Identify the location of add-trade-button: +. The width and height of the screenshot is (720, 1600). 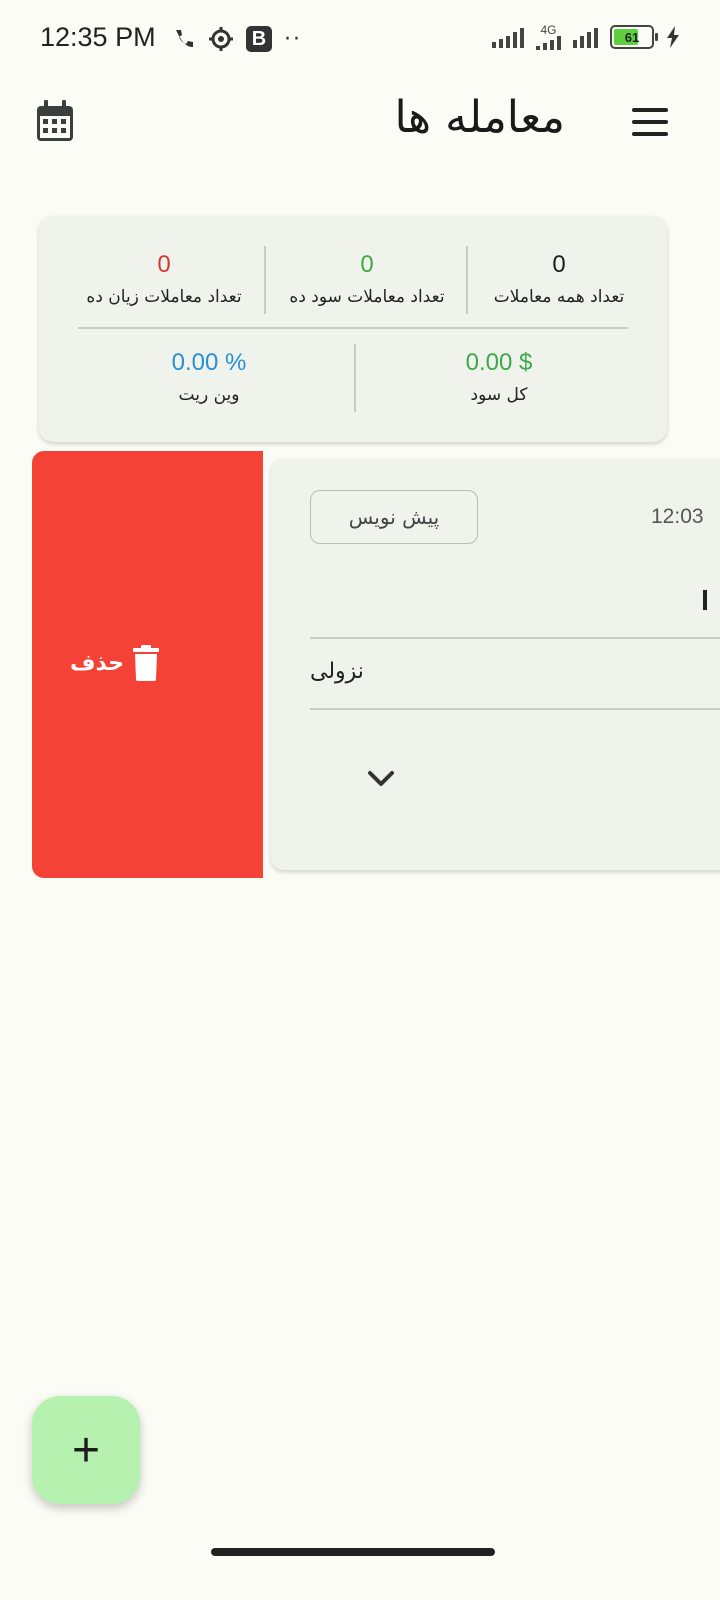
(86, 1450).